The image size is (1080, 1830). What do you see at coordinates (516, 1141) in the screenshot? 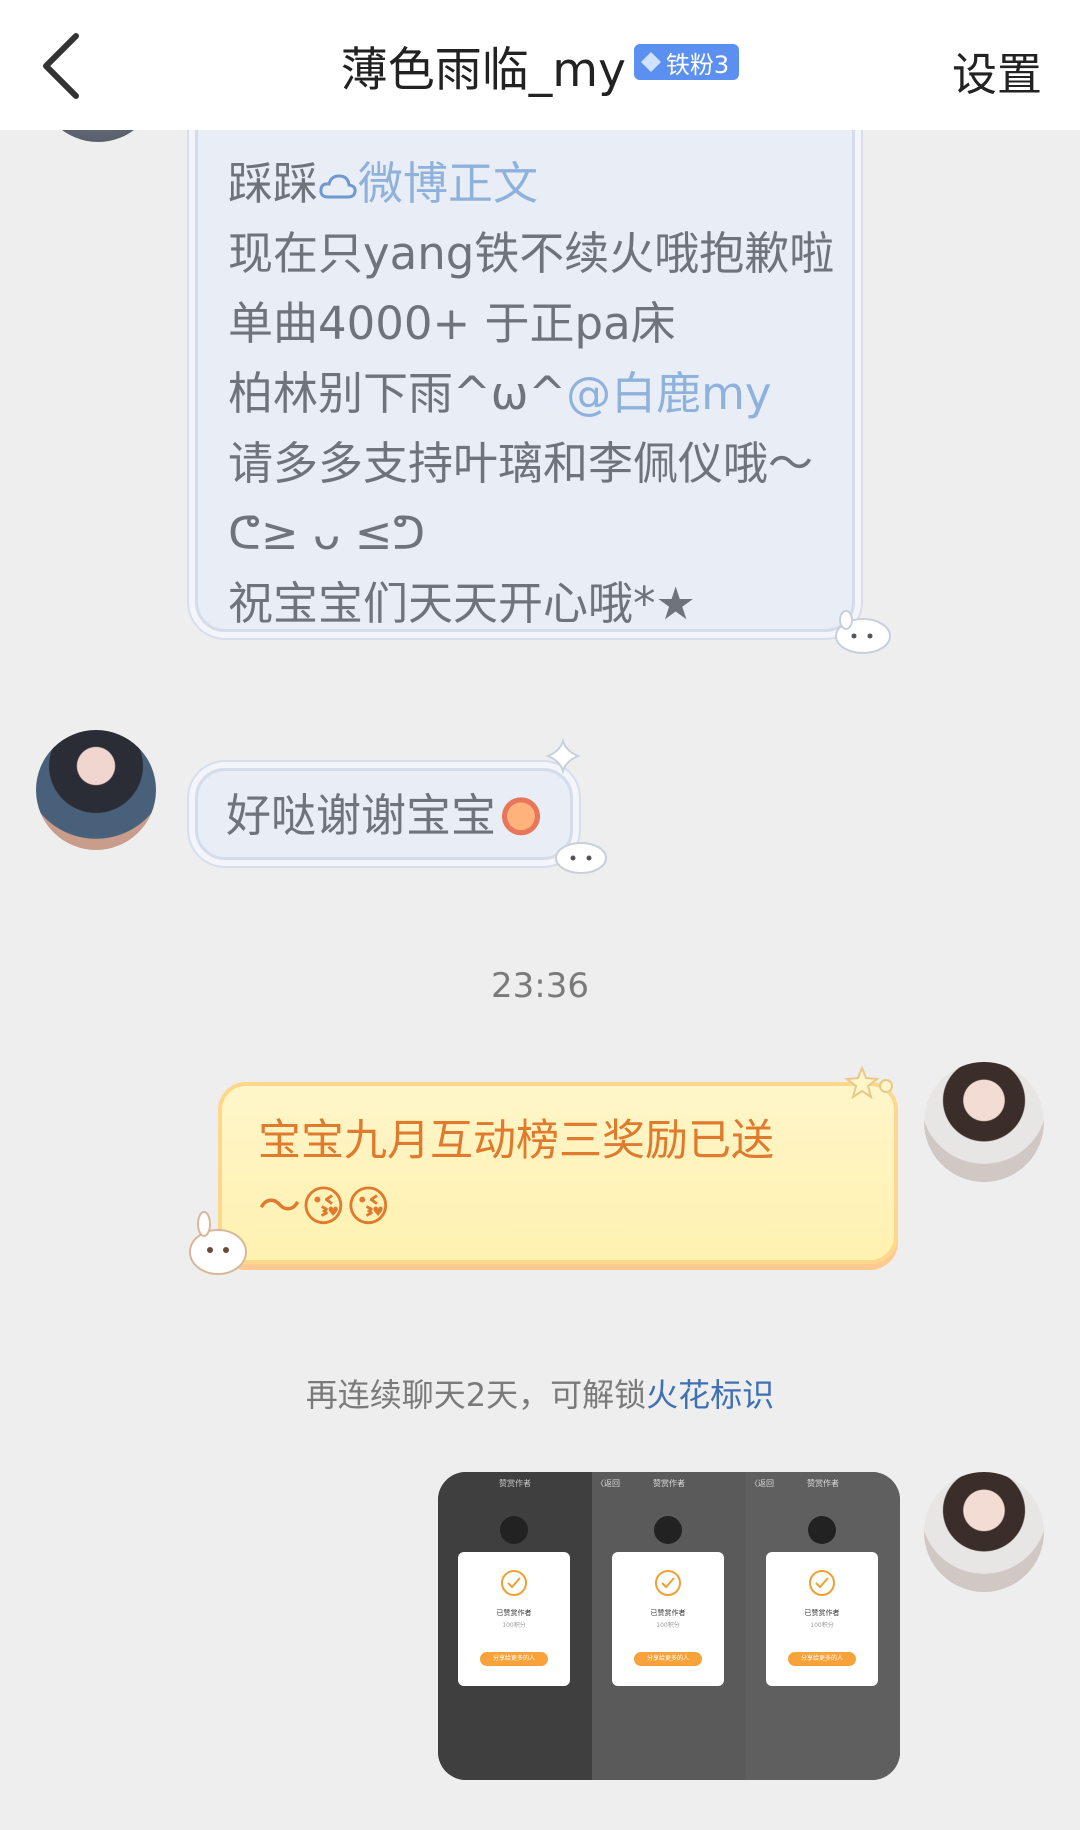
I see `message-text: 宝宝九月互动榜三奖励已送` at bounding box center [516, 1141].